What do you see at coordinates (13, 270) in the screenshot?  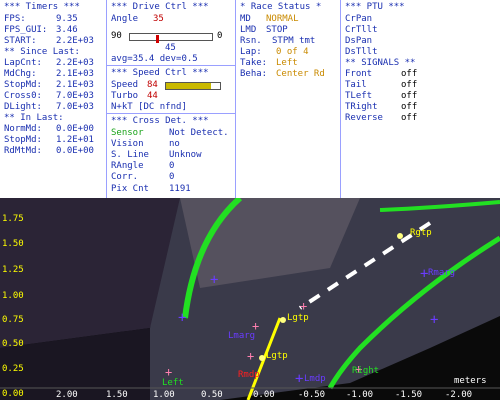 I see `y-tick-label: 1.25` at bounding box center [13, 270].